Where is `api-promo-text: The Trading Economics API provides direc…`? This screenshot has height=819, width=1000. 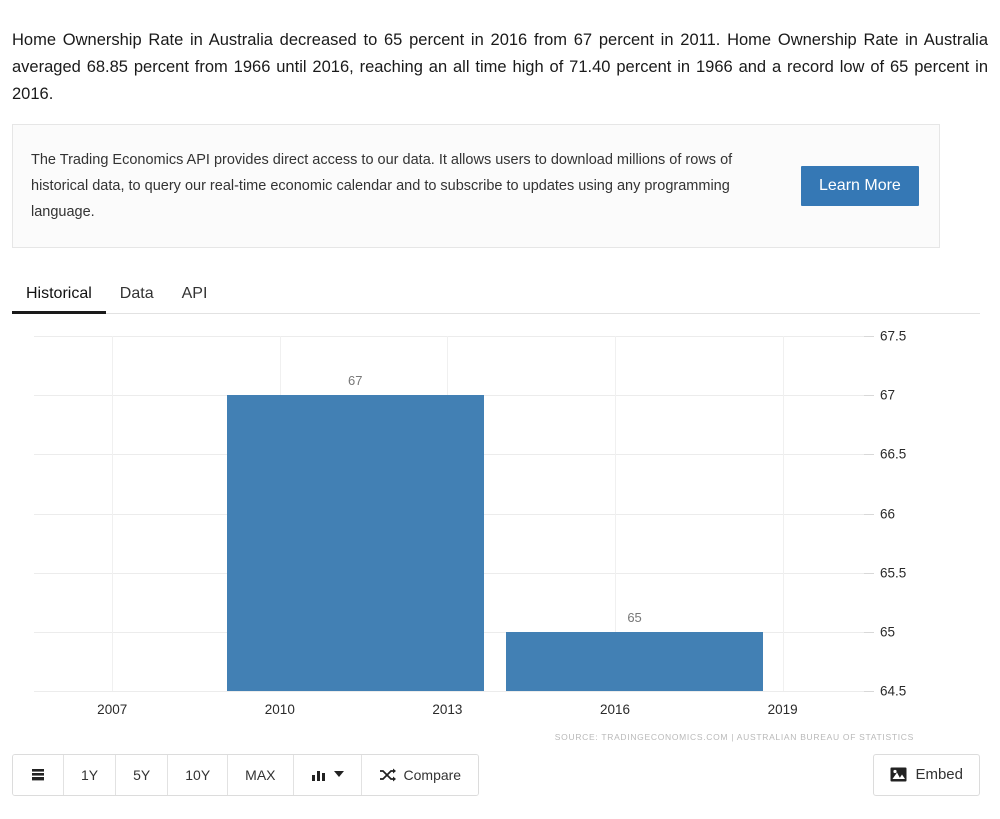 api-promo-text: The Trading Economics API provides direc… is located at coordinates (382, 186).